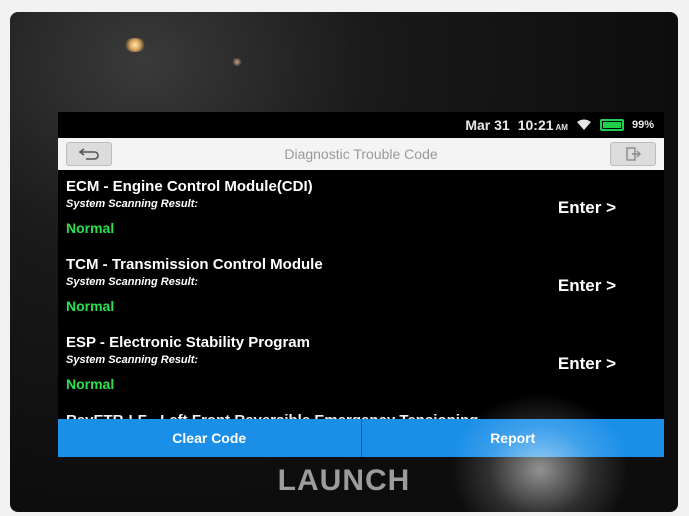 This screenshot has width=689, height=516. What do you see at coordinates (587, 208) in the screenshot?
I see `enter-button-ecm: Enter >` at bounding box center [587, 208].